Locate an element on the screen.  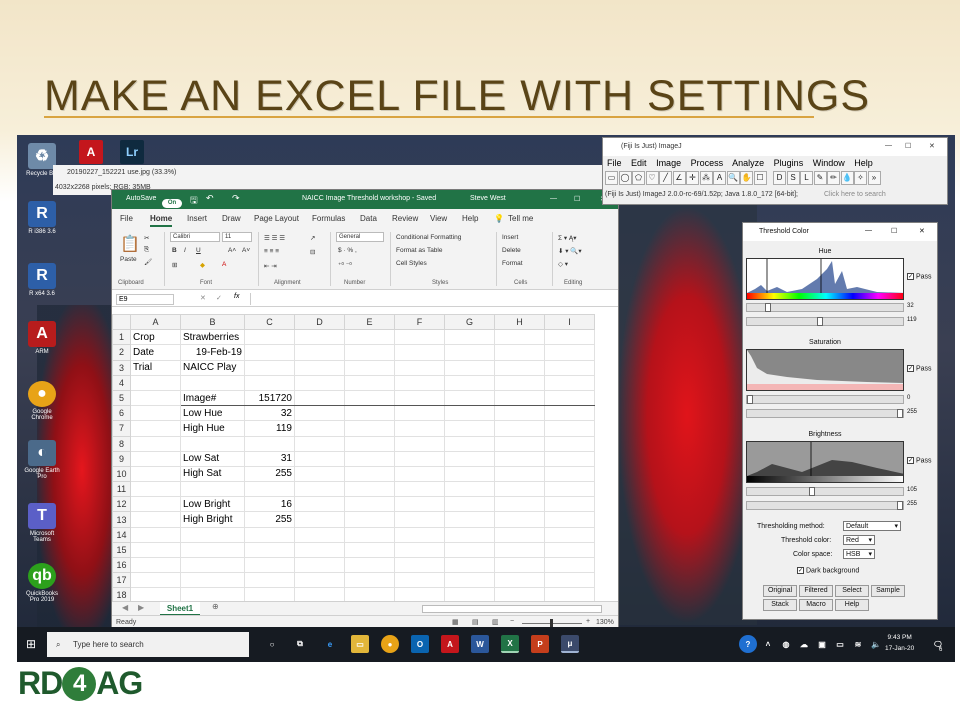
decimal-icons: ⁺⁰ ⁻⁰ is located at coordinates (345, 265).